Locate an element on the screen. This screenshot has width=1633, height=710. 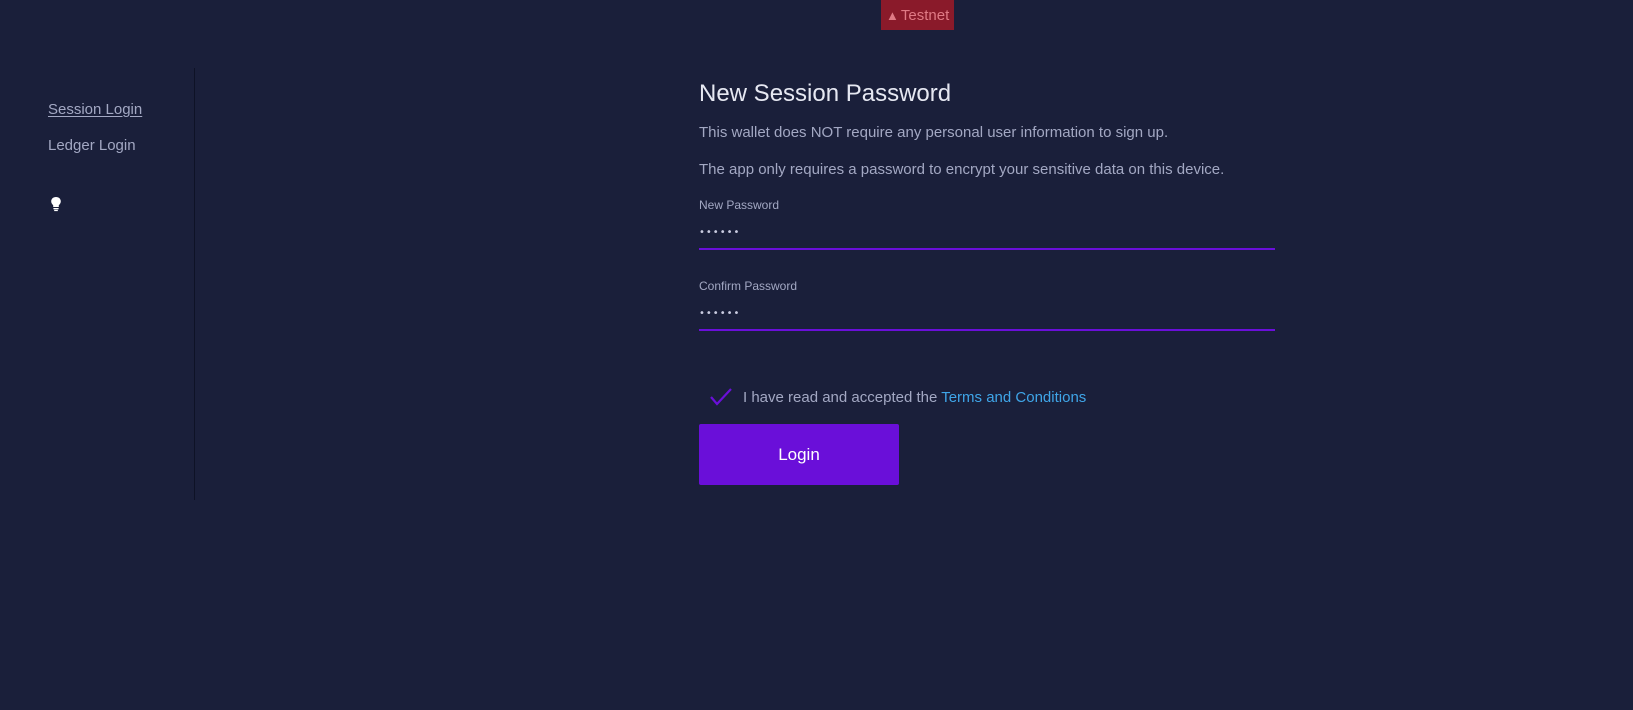
testnet-label: Testnet is located at coordinates (925, 15).